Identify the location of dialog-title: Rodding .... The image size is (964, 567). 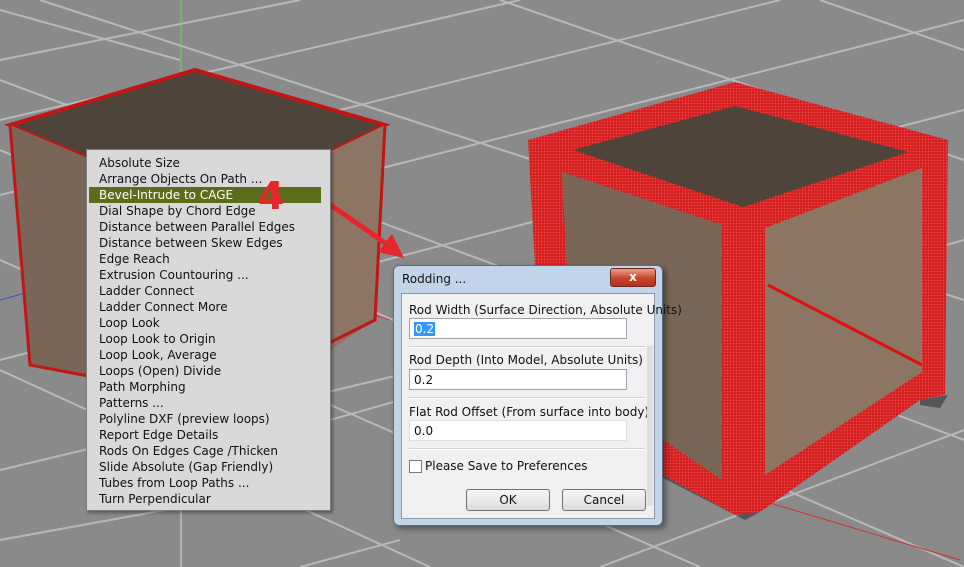
(434, 279).